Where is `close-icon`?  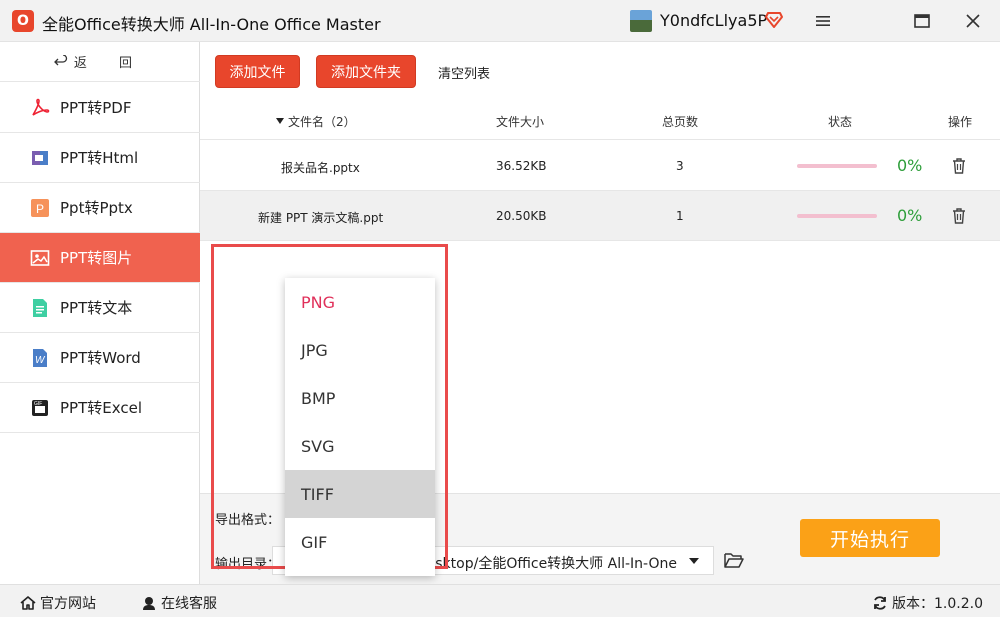
close-icon is located at coordinates (973, 21).